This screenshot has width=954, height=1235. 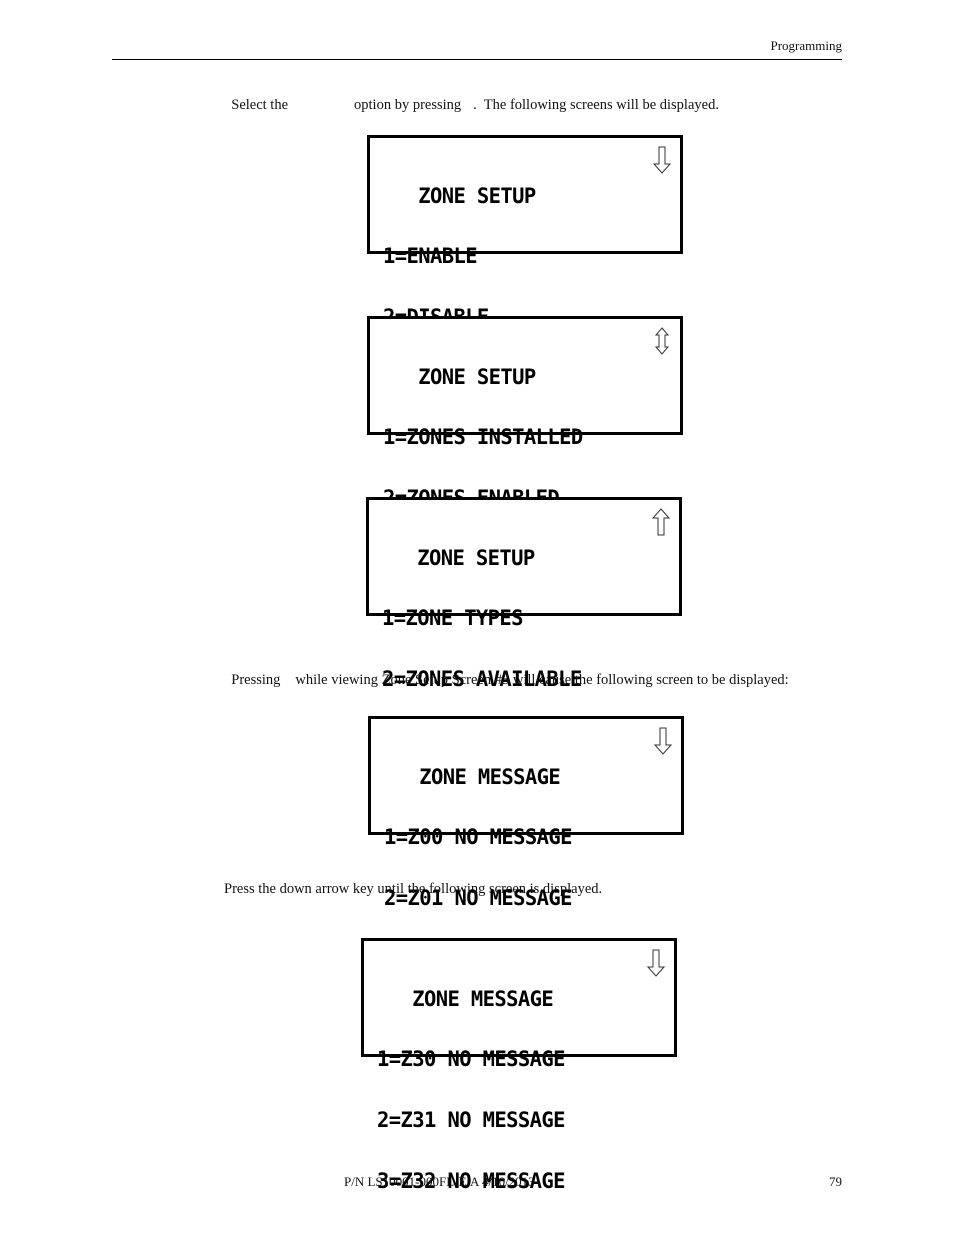 I want to click on lcd-line: 1=ENABLE, so click(x=430, y=256).